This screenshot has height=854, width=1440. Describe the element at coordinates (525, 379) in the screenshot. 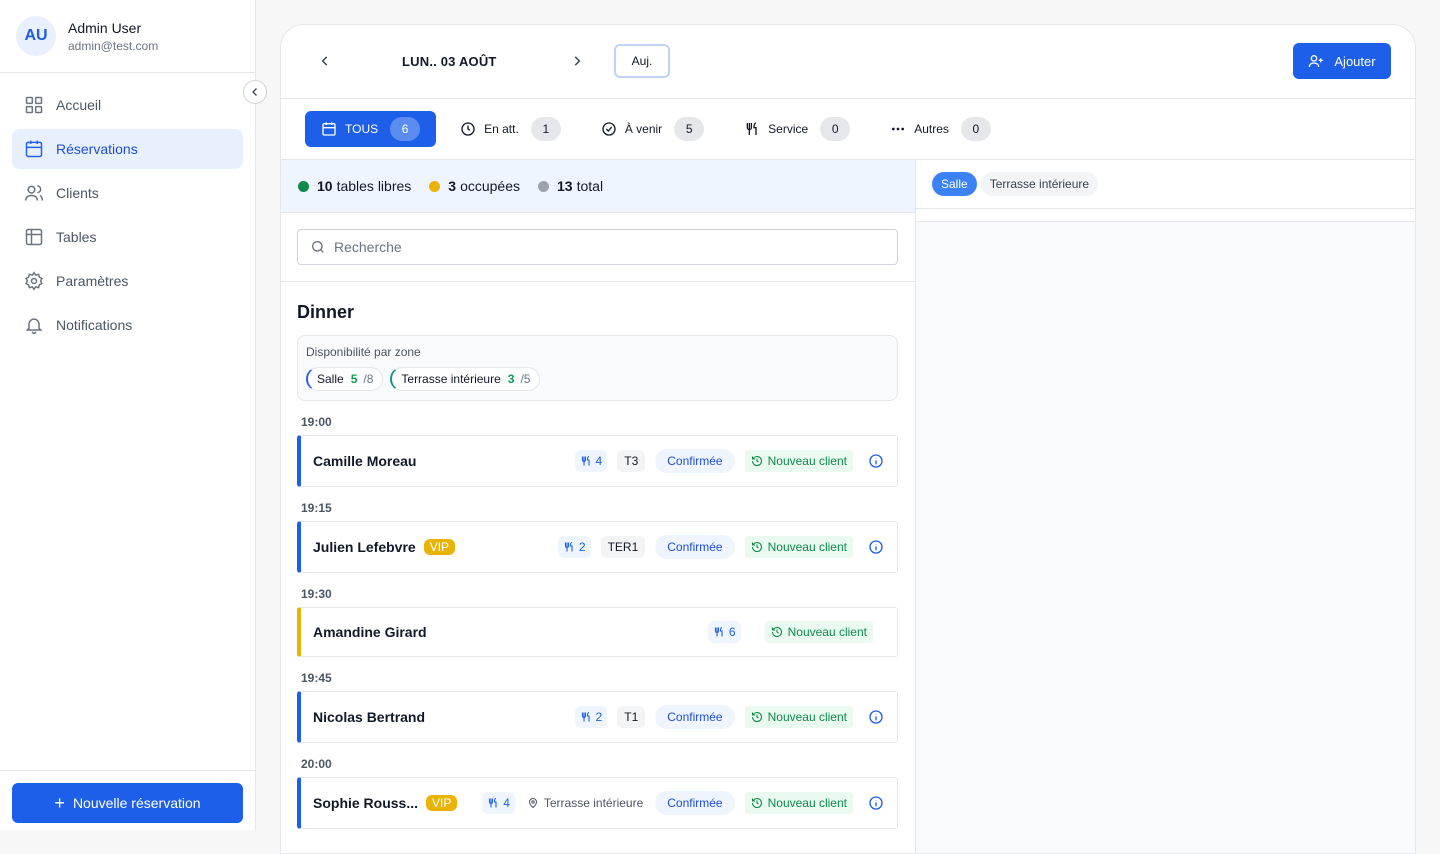

I see `zone-total: /5` at that location.